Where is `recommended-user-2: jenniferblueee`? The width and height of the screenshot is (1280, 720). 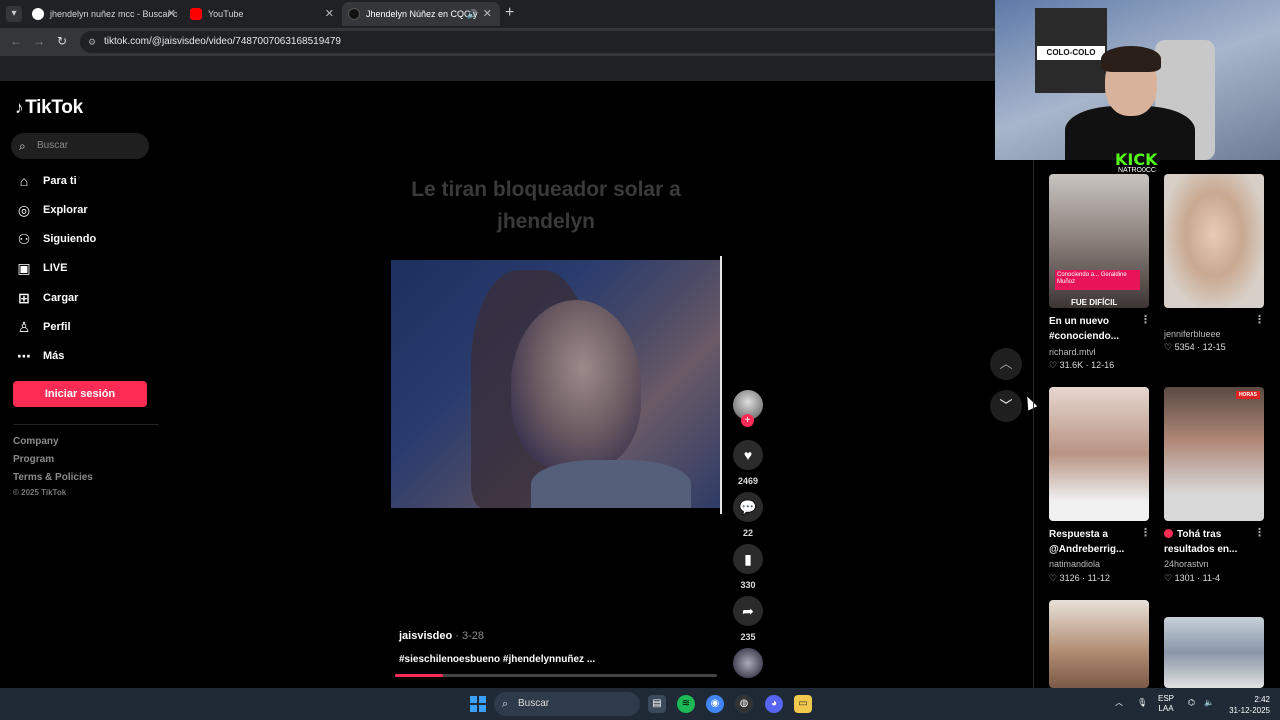
recommended-user-2: jenniferblueee is located at coordinates (1192, 334).